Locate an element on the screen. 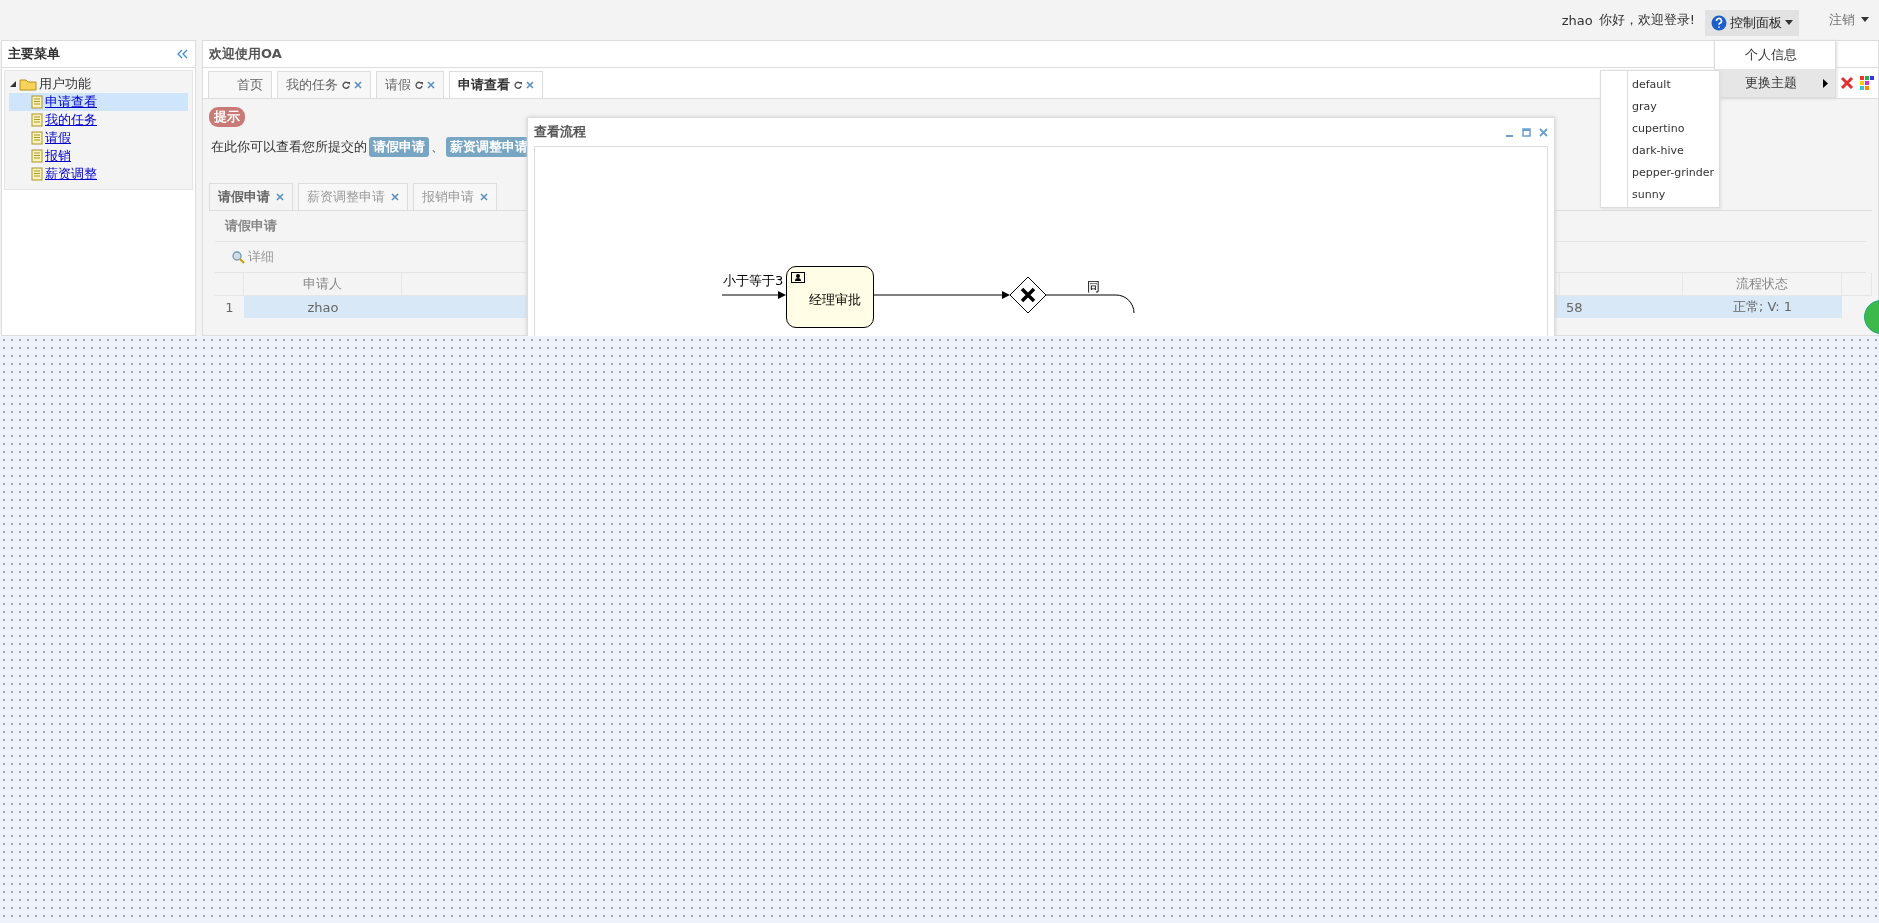  expander-icon is located at coordinates (13, 84).